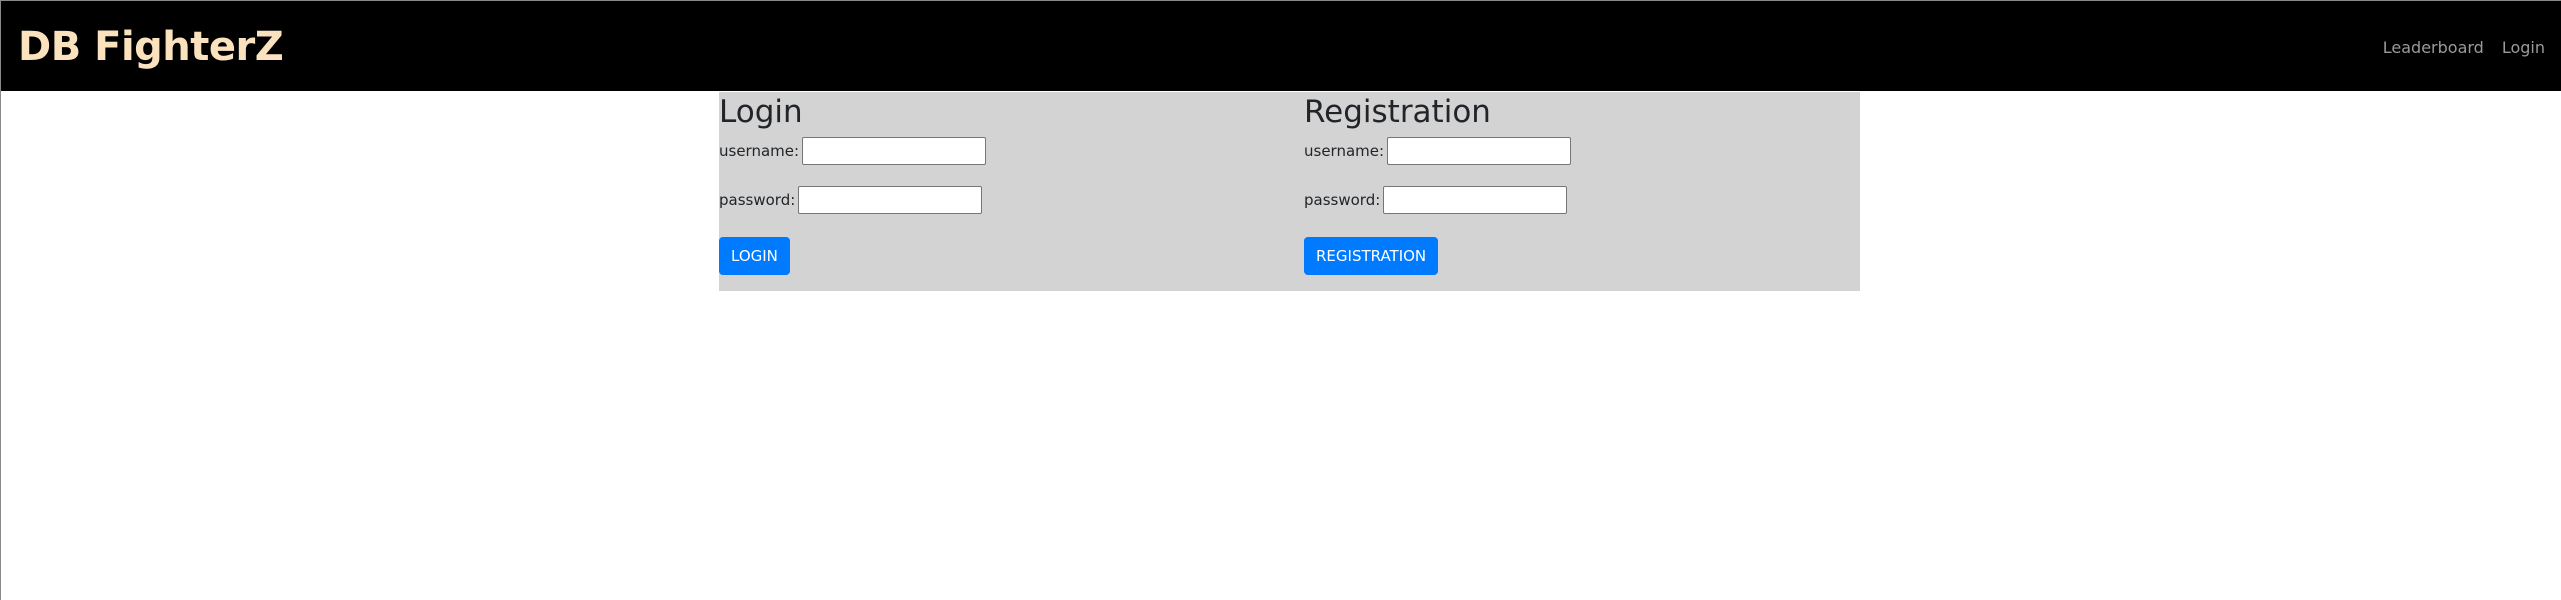  What do you see at coordinates (2523, 47) in the screenshot?
I see `nav-link-login: Login` at bounding box center [2523, 47].